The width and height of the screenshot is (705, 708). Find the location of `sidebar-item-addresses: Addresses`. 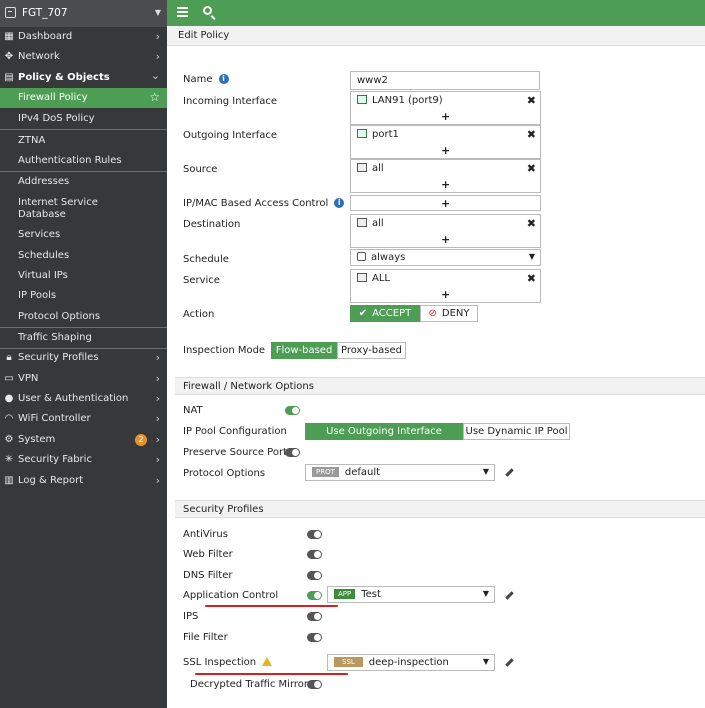

sidebar-item-addresses: Addresses is located at coordinates (83, 182).